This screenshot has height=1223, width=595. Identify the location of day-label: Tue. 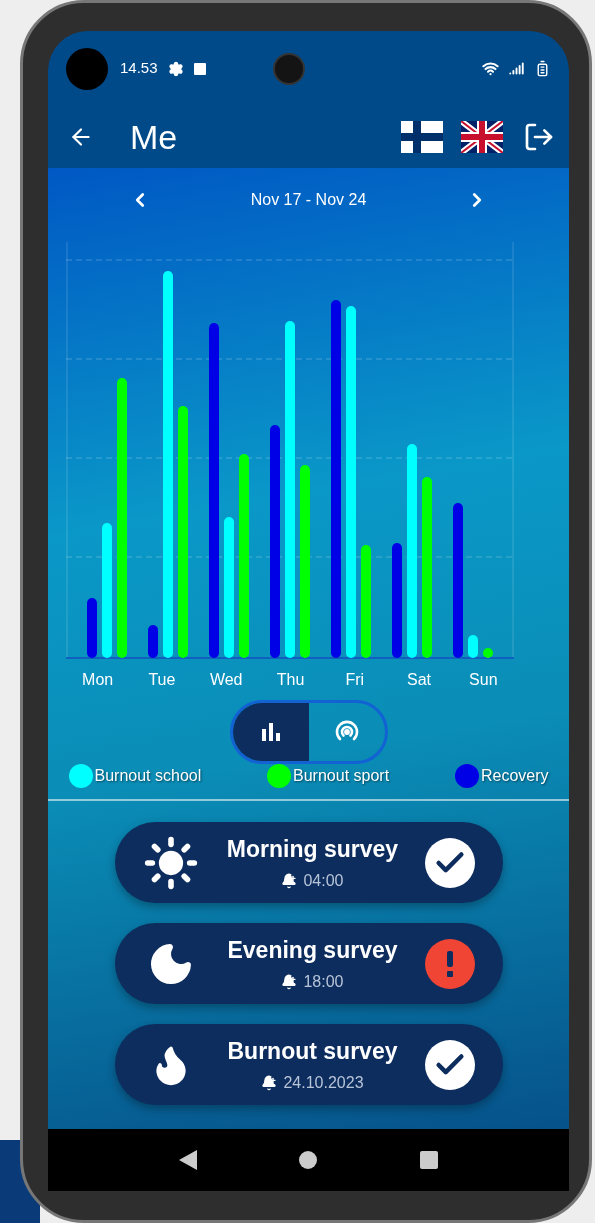
(162, 680).